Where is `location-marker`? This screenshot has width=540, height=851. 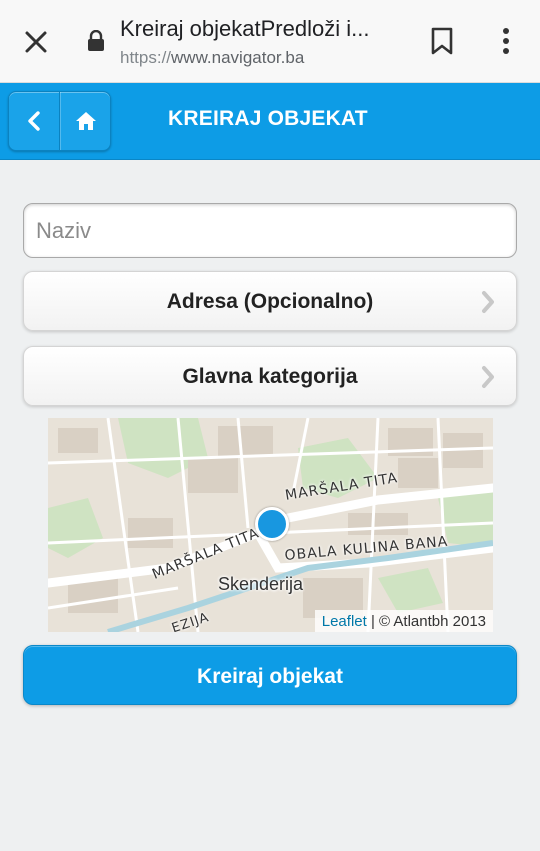 location-marker is located at coordinates (272, 524).